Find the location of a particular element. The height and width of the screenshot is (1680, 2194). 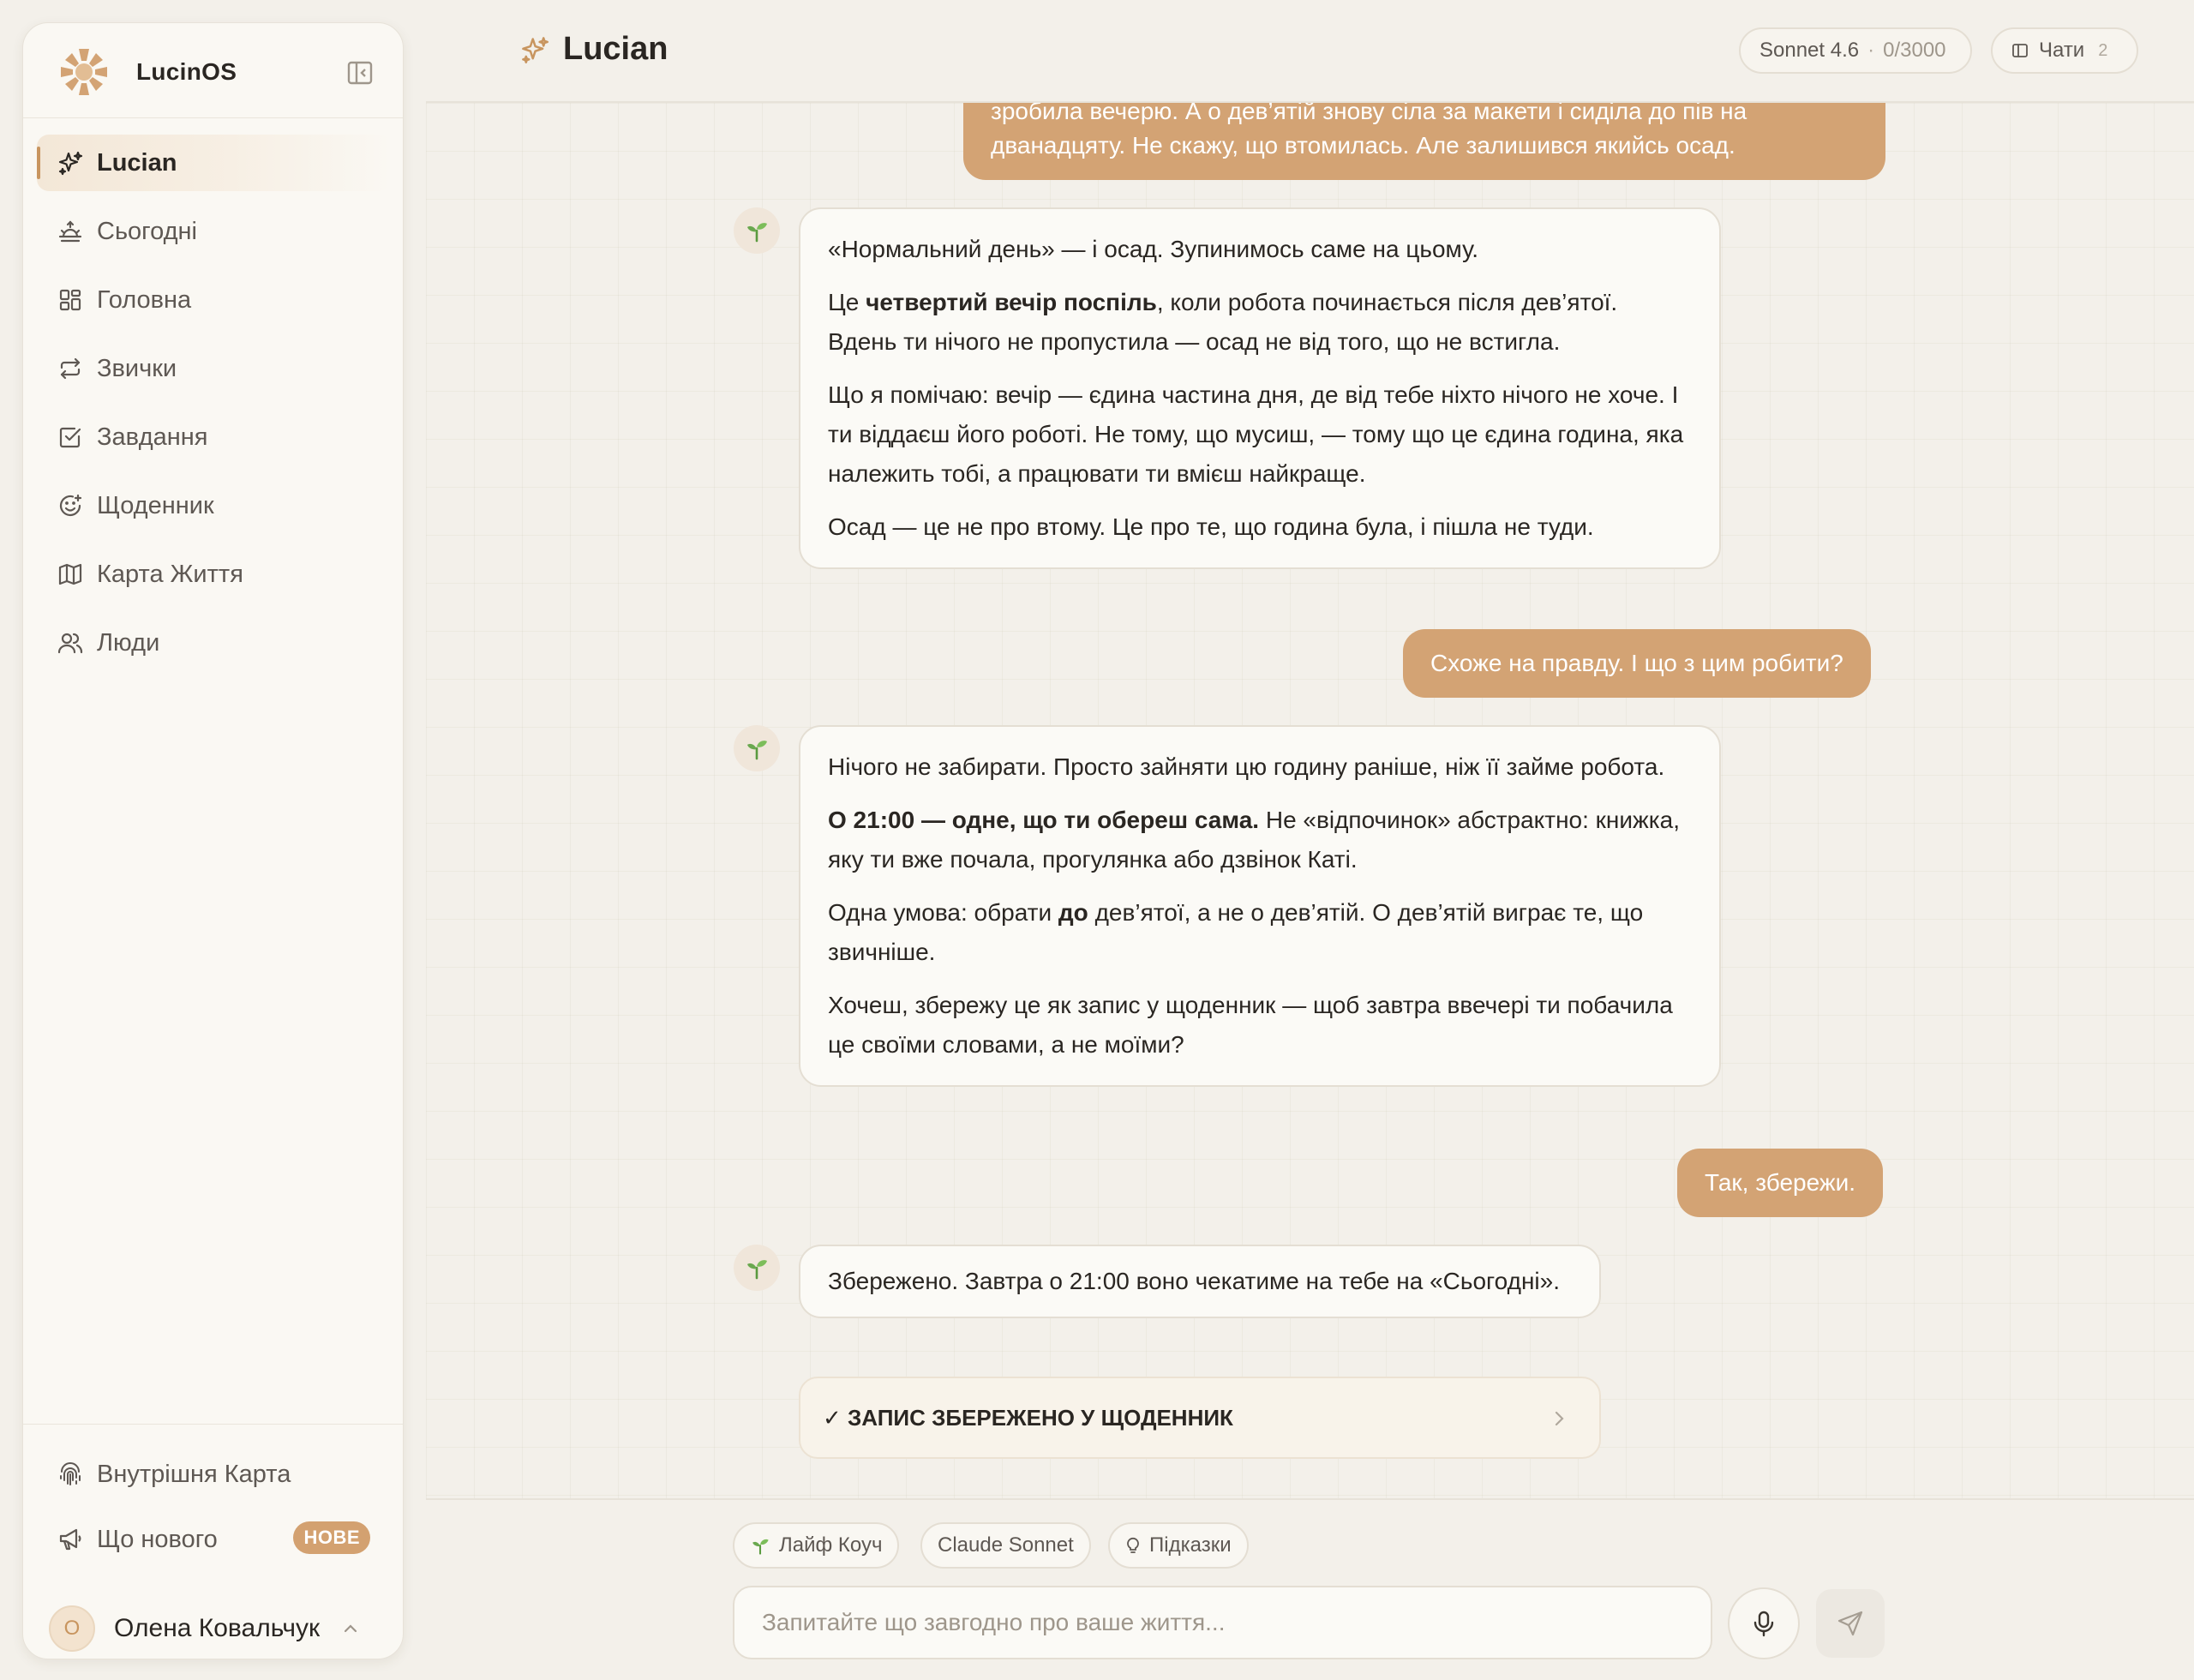

sidebar-item-lucian: Lucian is located at coordinates (214, 163).